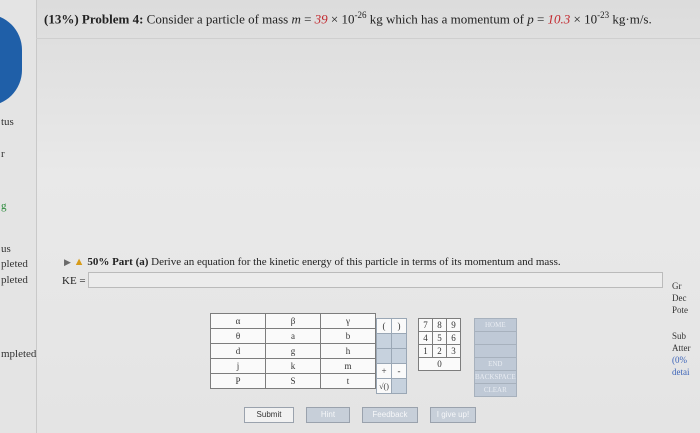 This screenshot has height=433, width=700. Describe the element at coordinates (348, 336) in the screenshot. I see `key-b: b` at that location.